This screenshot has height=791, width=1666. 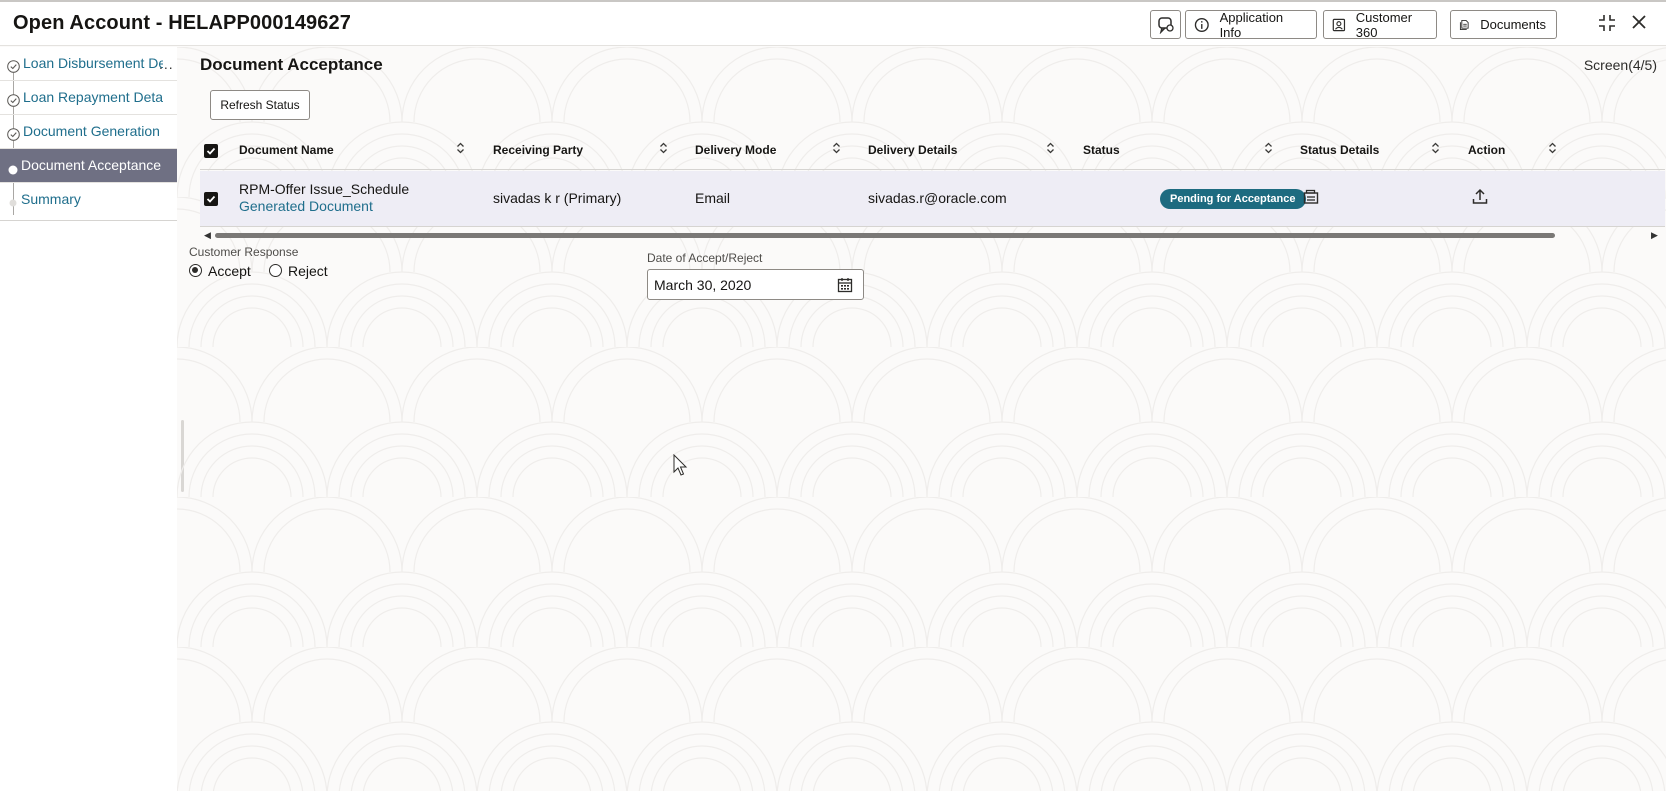 I want to click on accept-radio-label: Accept, so click(x=229, y=271).